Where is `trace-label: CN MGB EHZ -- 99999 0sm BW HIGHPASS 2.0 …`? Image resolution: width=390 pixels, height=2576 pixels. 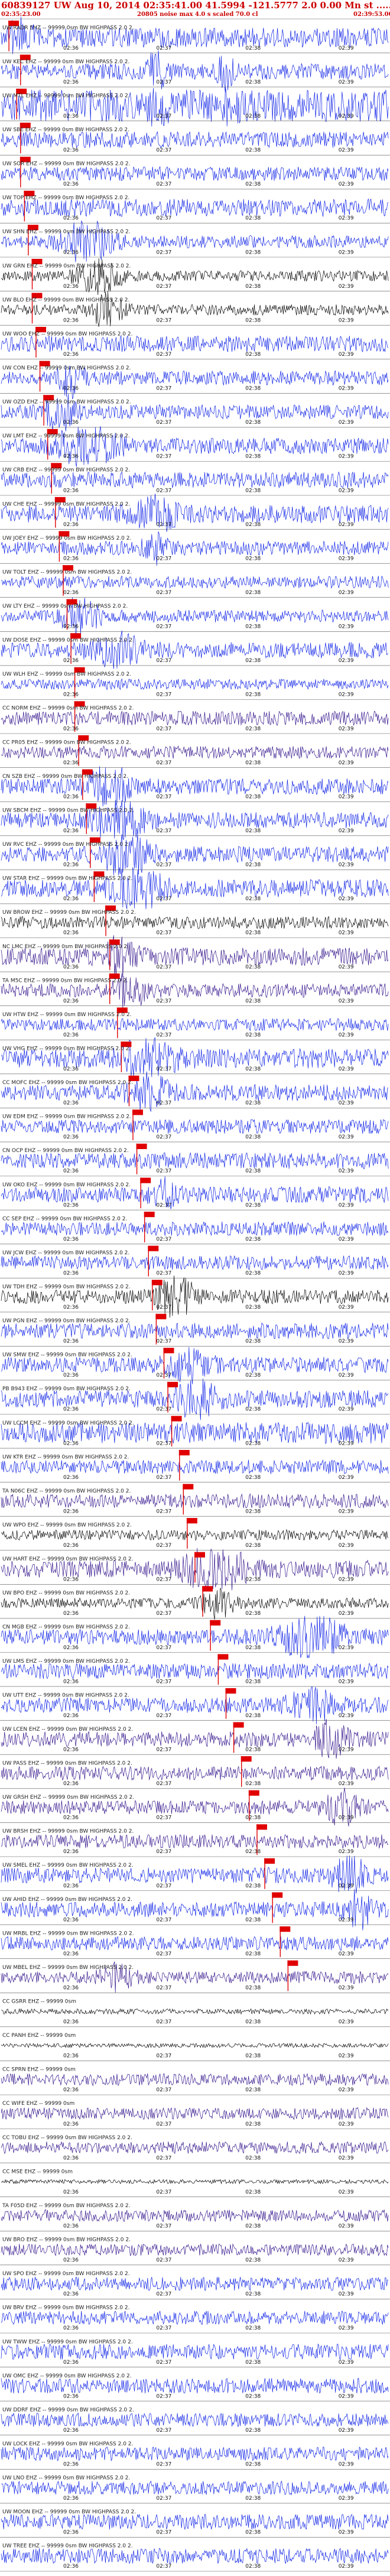
trace-label: CN MGB EHZ -- 99999 0sm BW HIGHPASS 2.0 … is located at coordinates (66, 1627).